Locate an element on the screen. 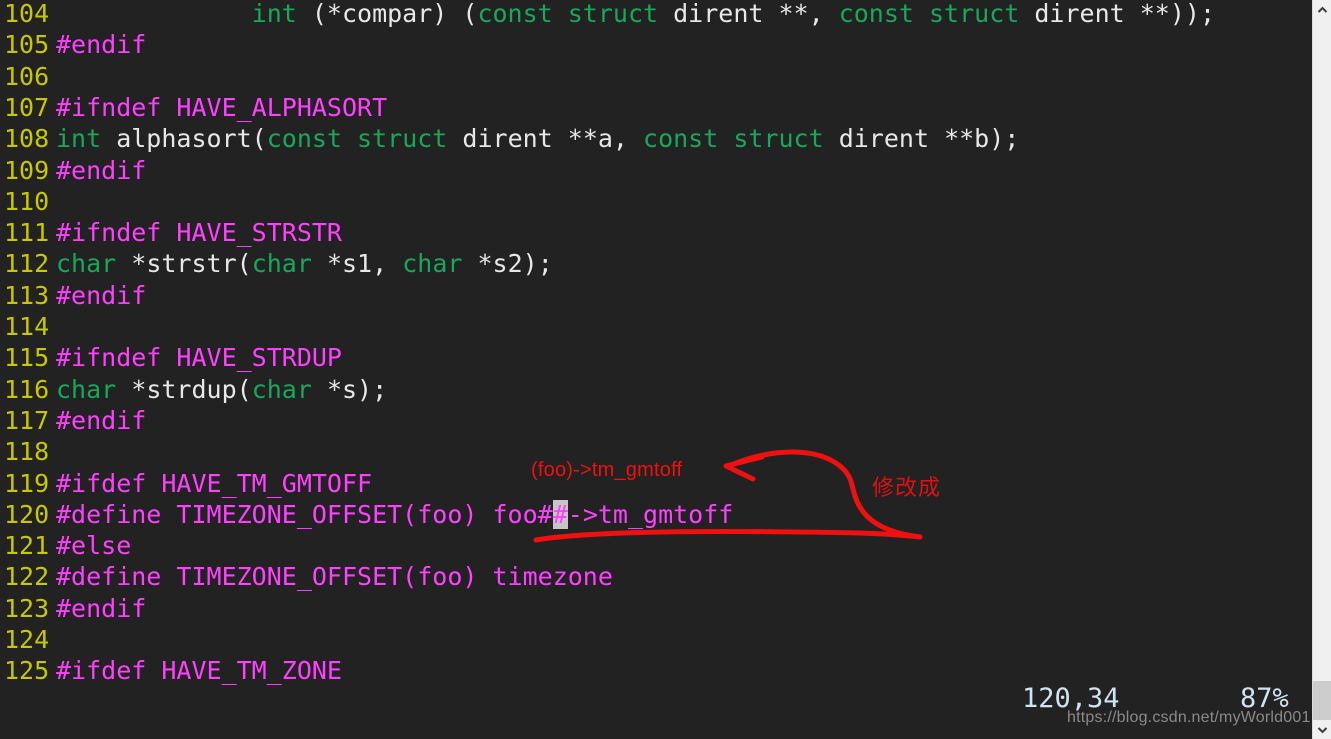  code-line: 106 is located at coordinates (656, 76).